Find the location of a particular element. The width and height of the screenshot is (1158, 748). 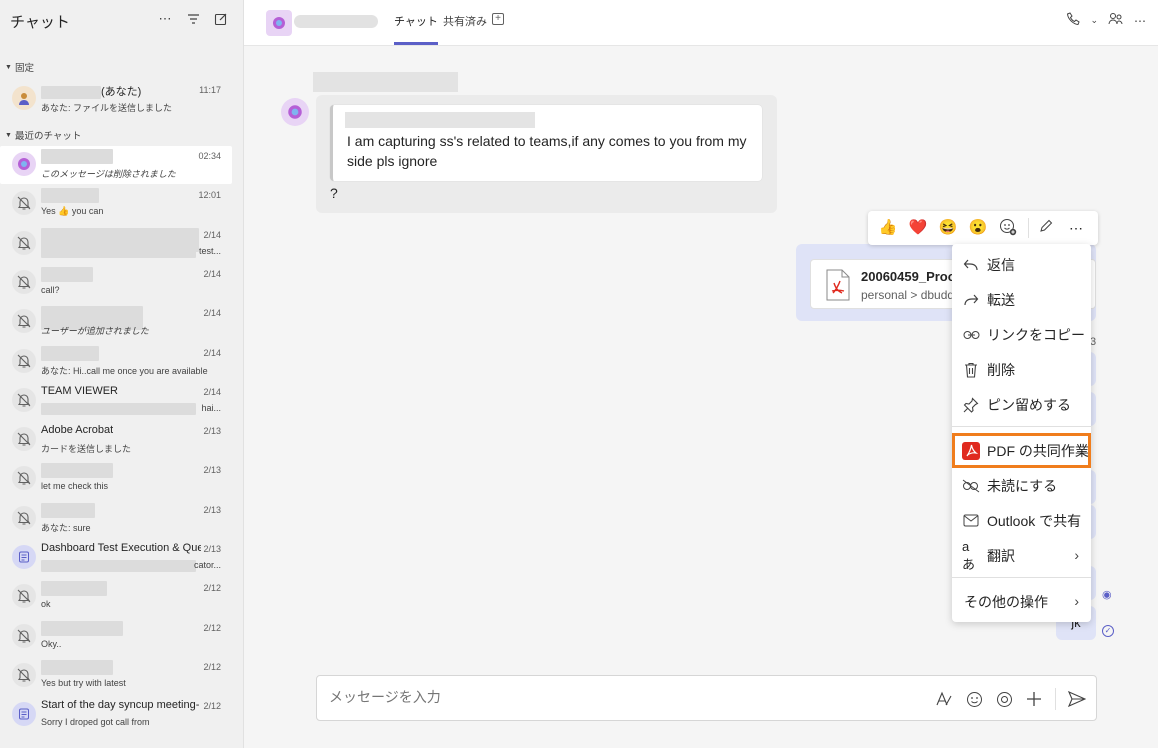

chat-preview is located at coordinates (118, 251).